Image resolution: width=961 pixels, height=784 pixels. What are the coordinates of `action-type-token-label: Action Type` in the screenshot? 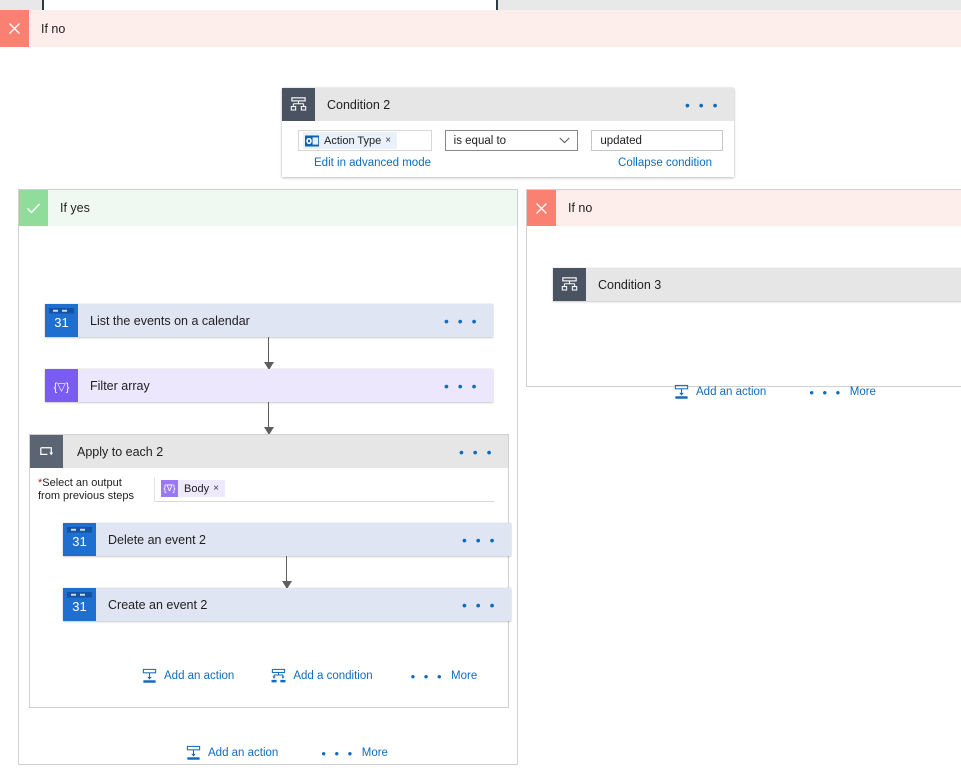 It's located at (353, 140).